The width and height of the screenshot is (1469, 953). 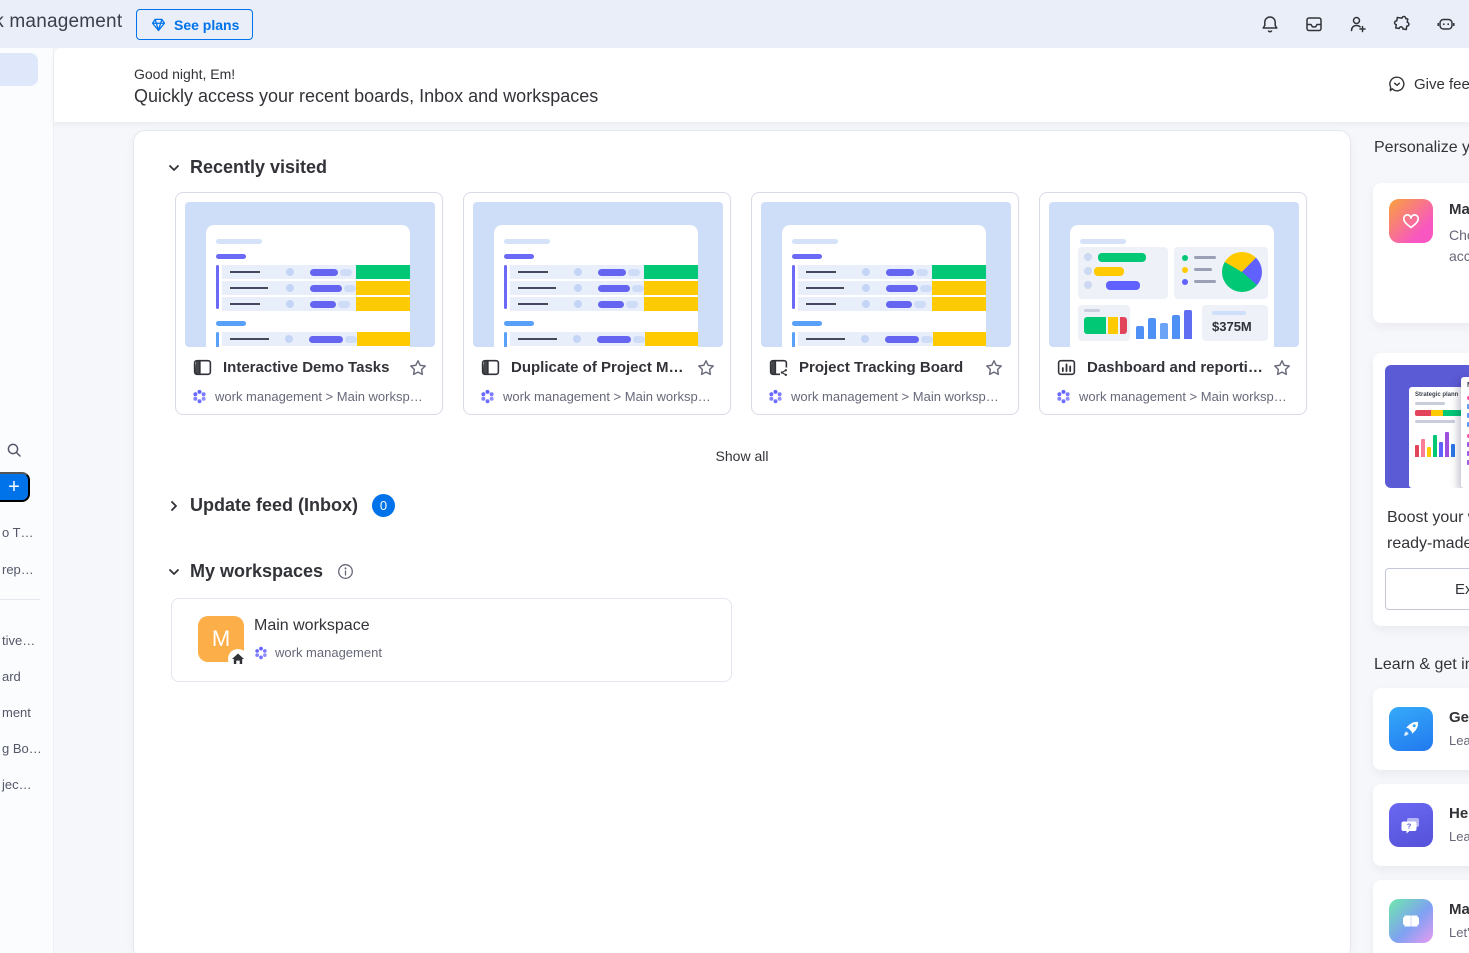 What do you see at coordinates (734, 24) in the screenshot?
I see `top-bar: work management See plans` at bounding box center [734, 24].